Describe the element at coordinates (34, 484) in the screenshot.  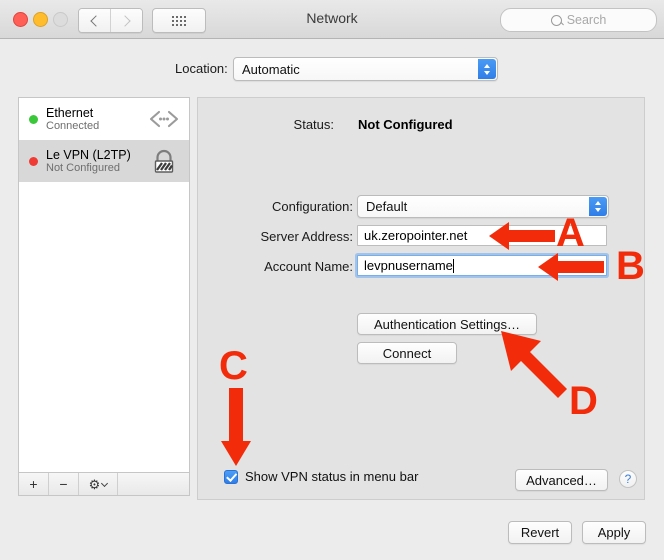
I see `add-service-button: +` at that location.